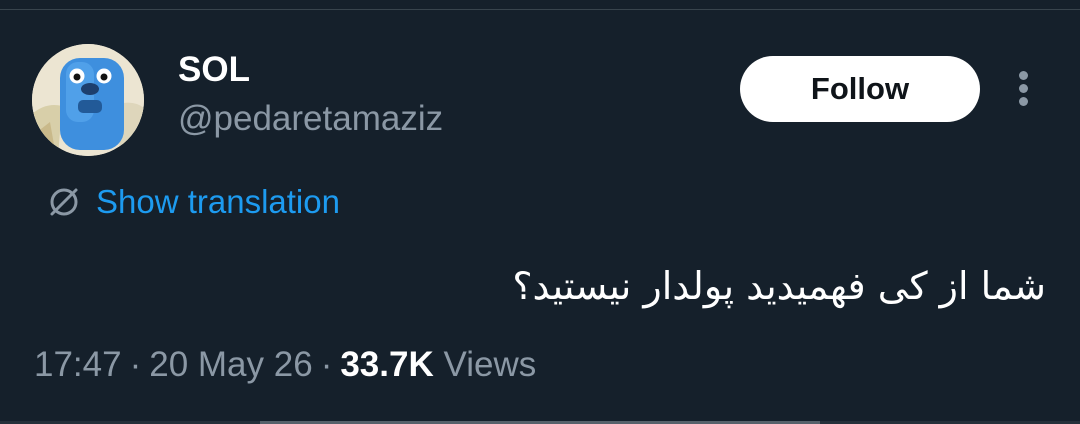  What do you see at coordinates (386, 364) in the screenshot?
I see `views-count: 33.7K` at bounding box center [386, 364].